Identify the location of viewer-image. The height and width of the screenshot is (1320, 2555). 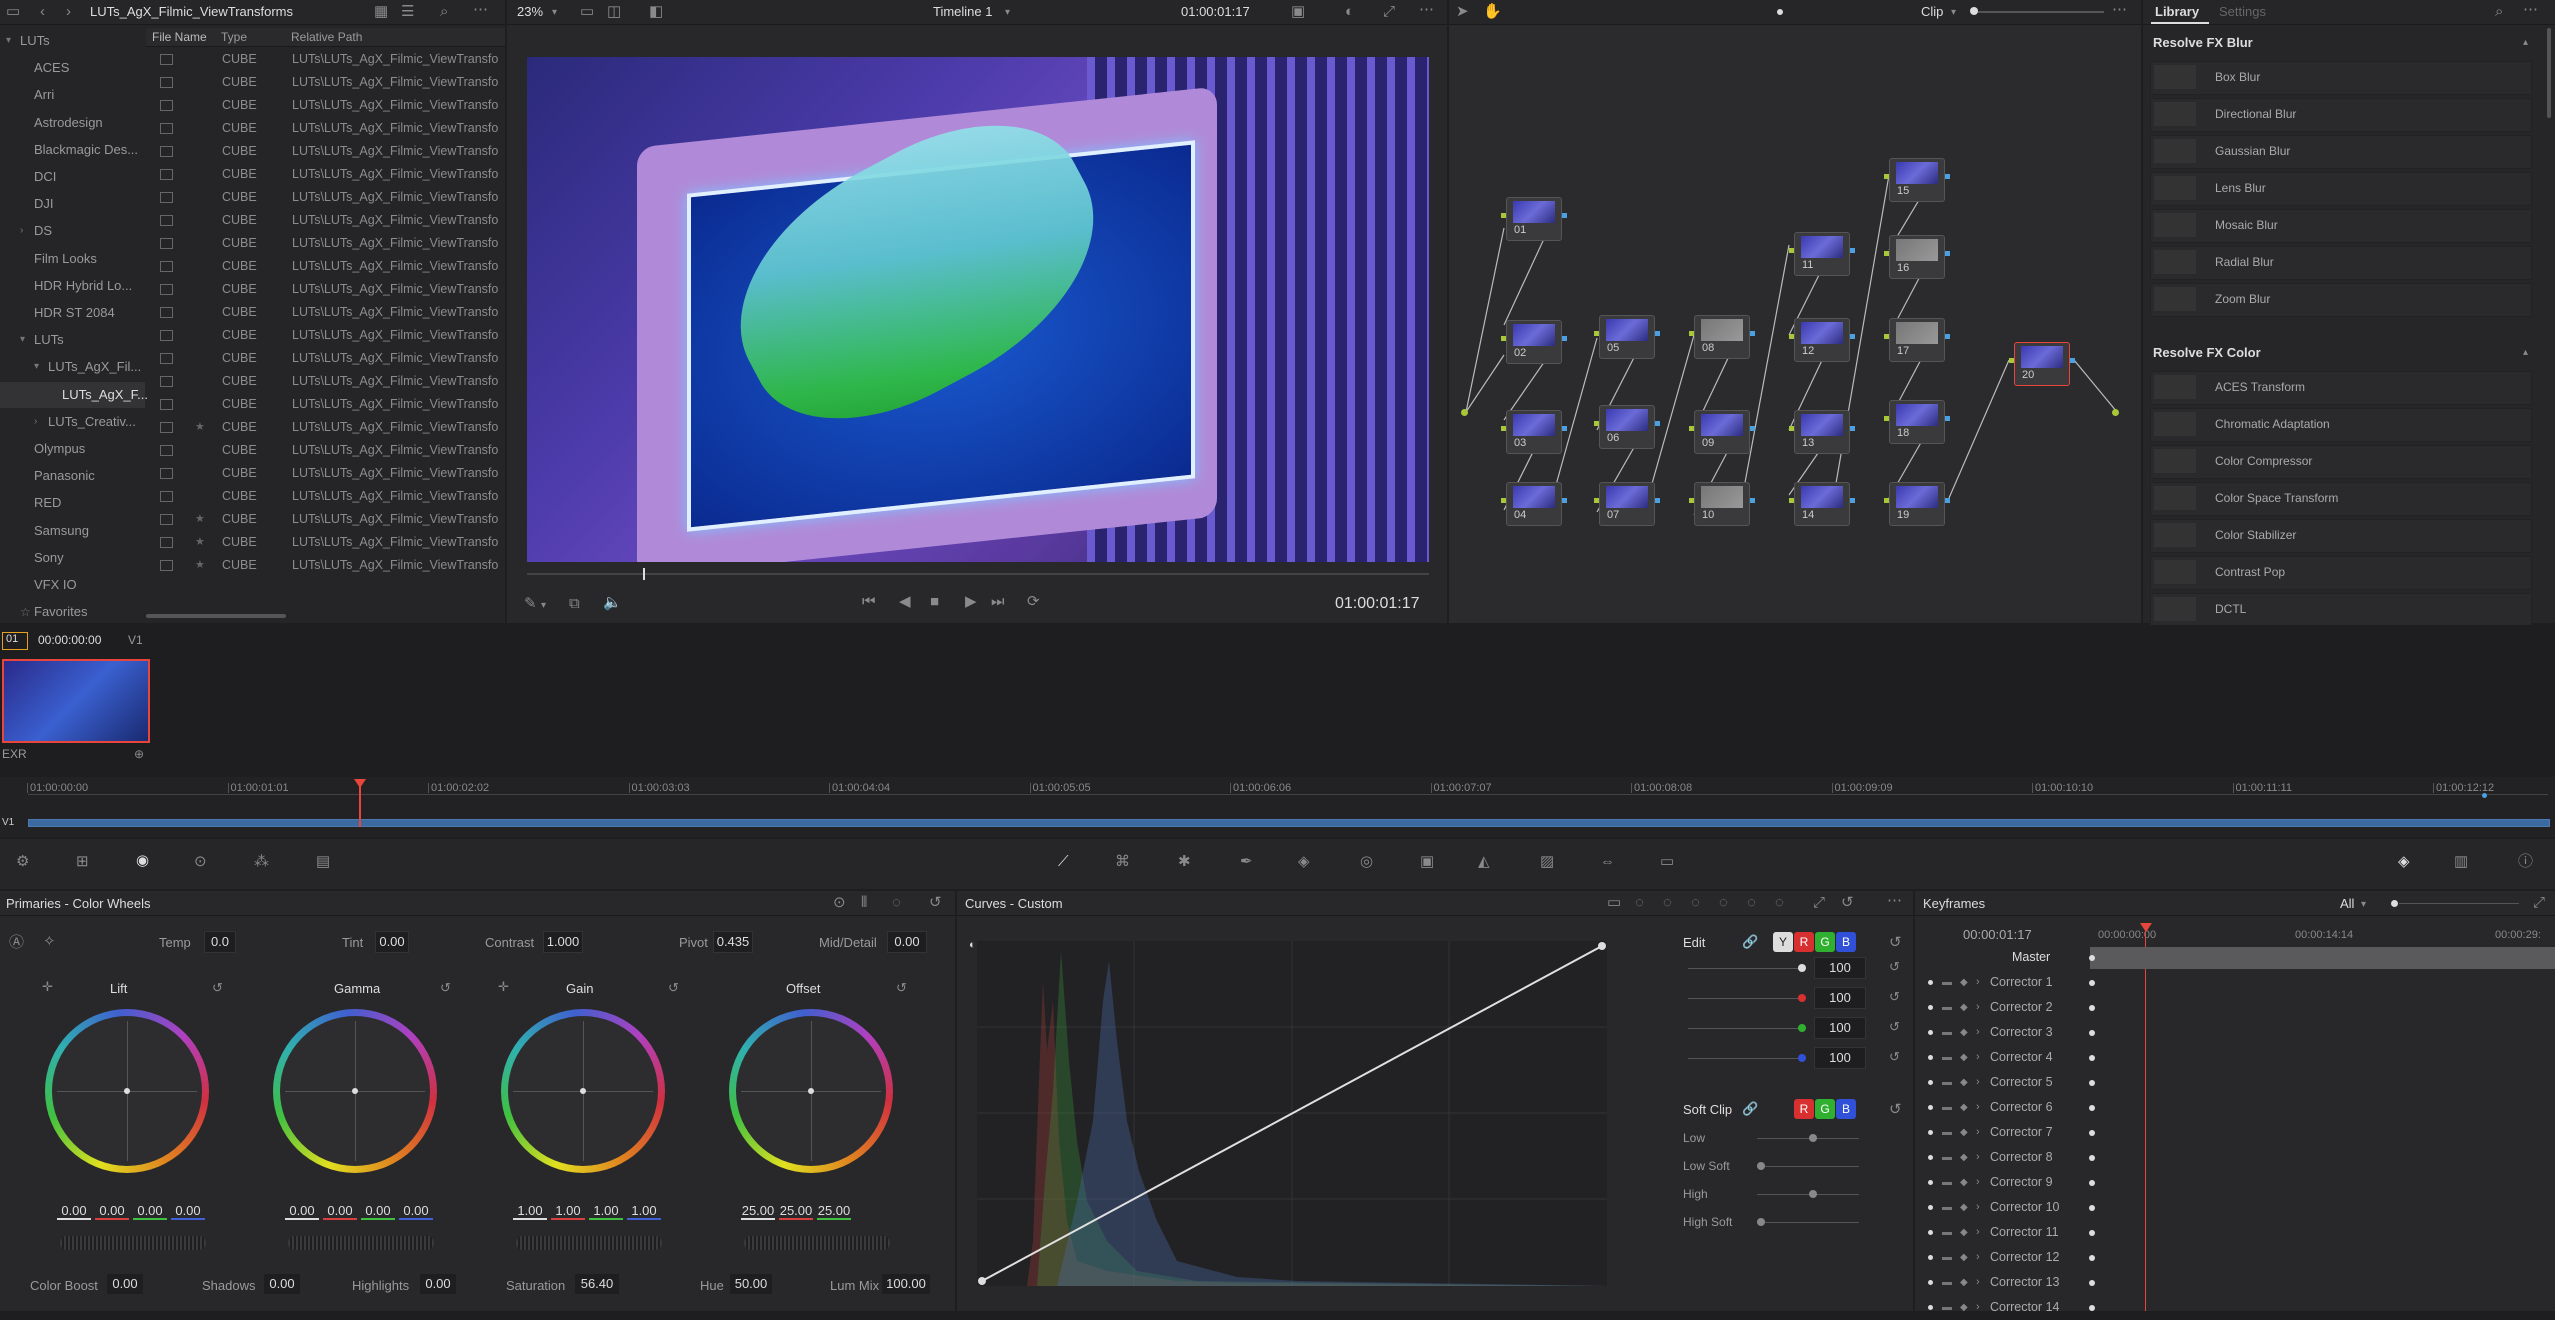
(978, 309).